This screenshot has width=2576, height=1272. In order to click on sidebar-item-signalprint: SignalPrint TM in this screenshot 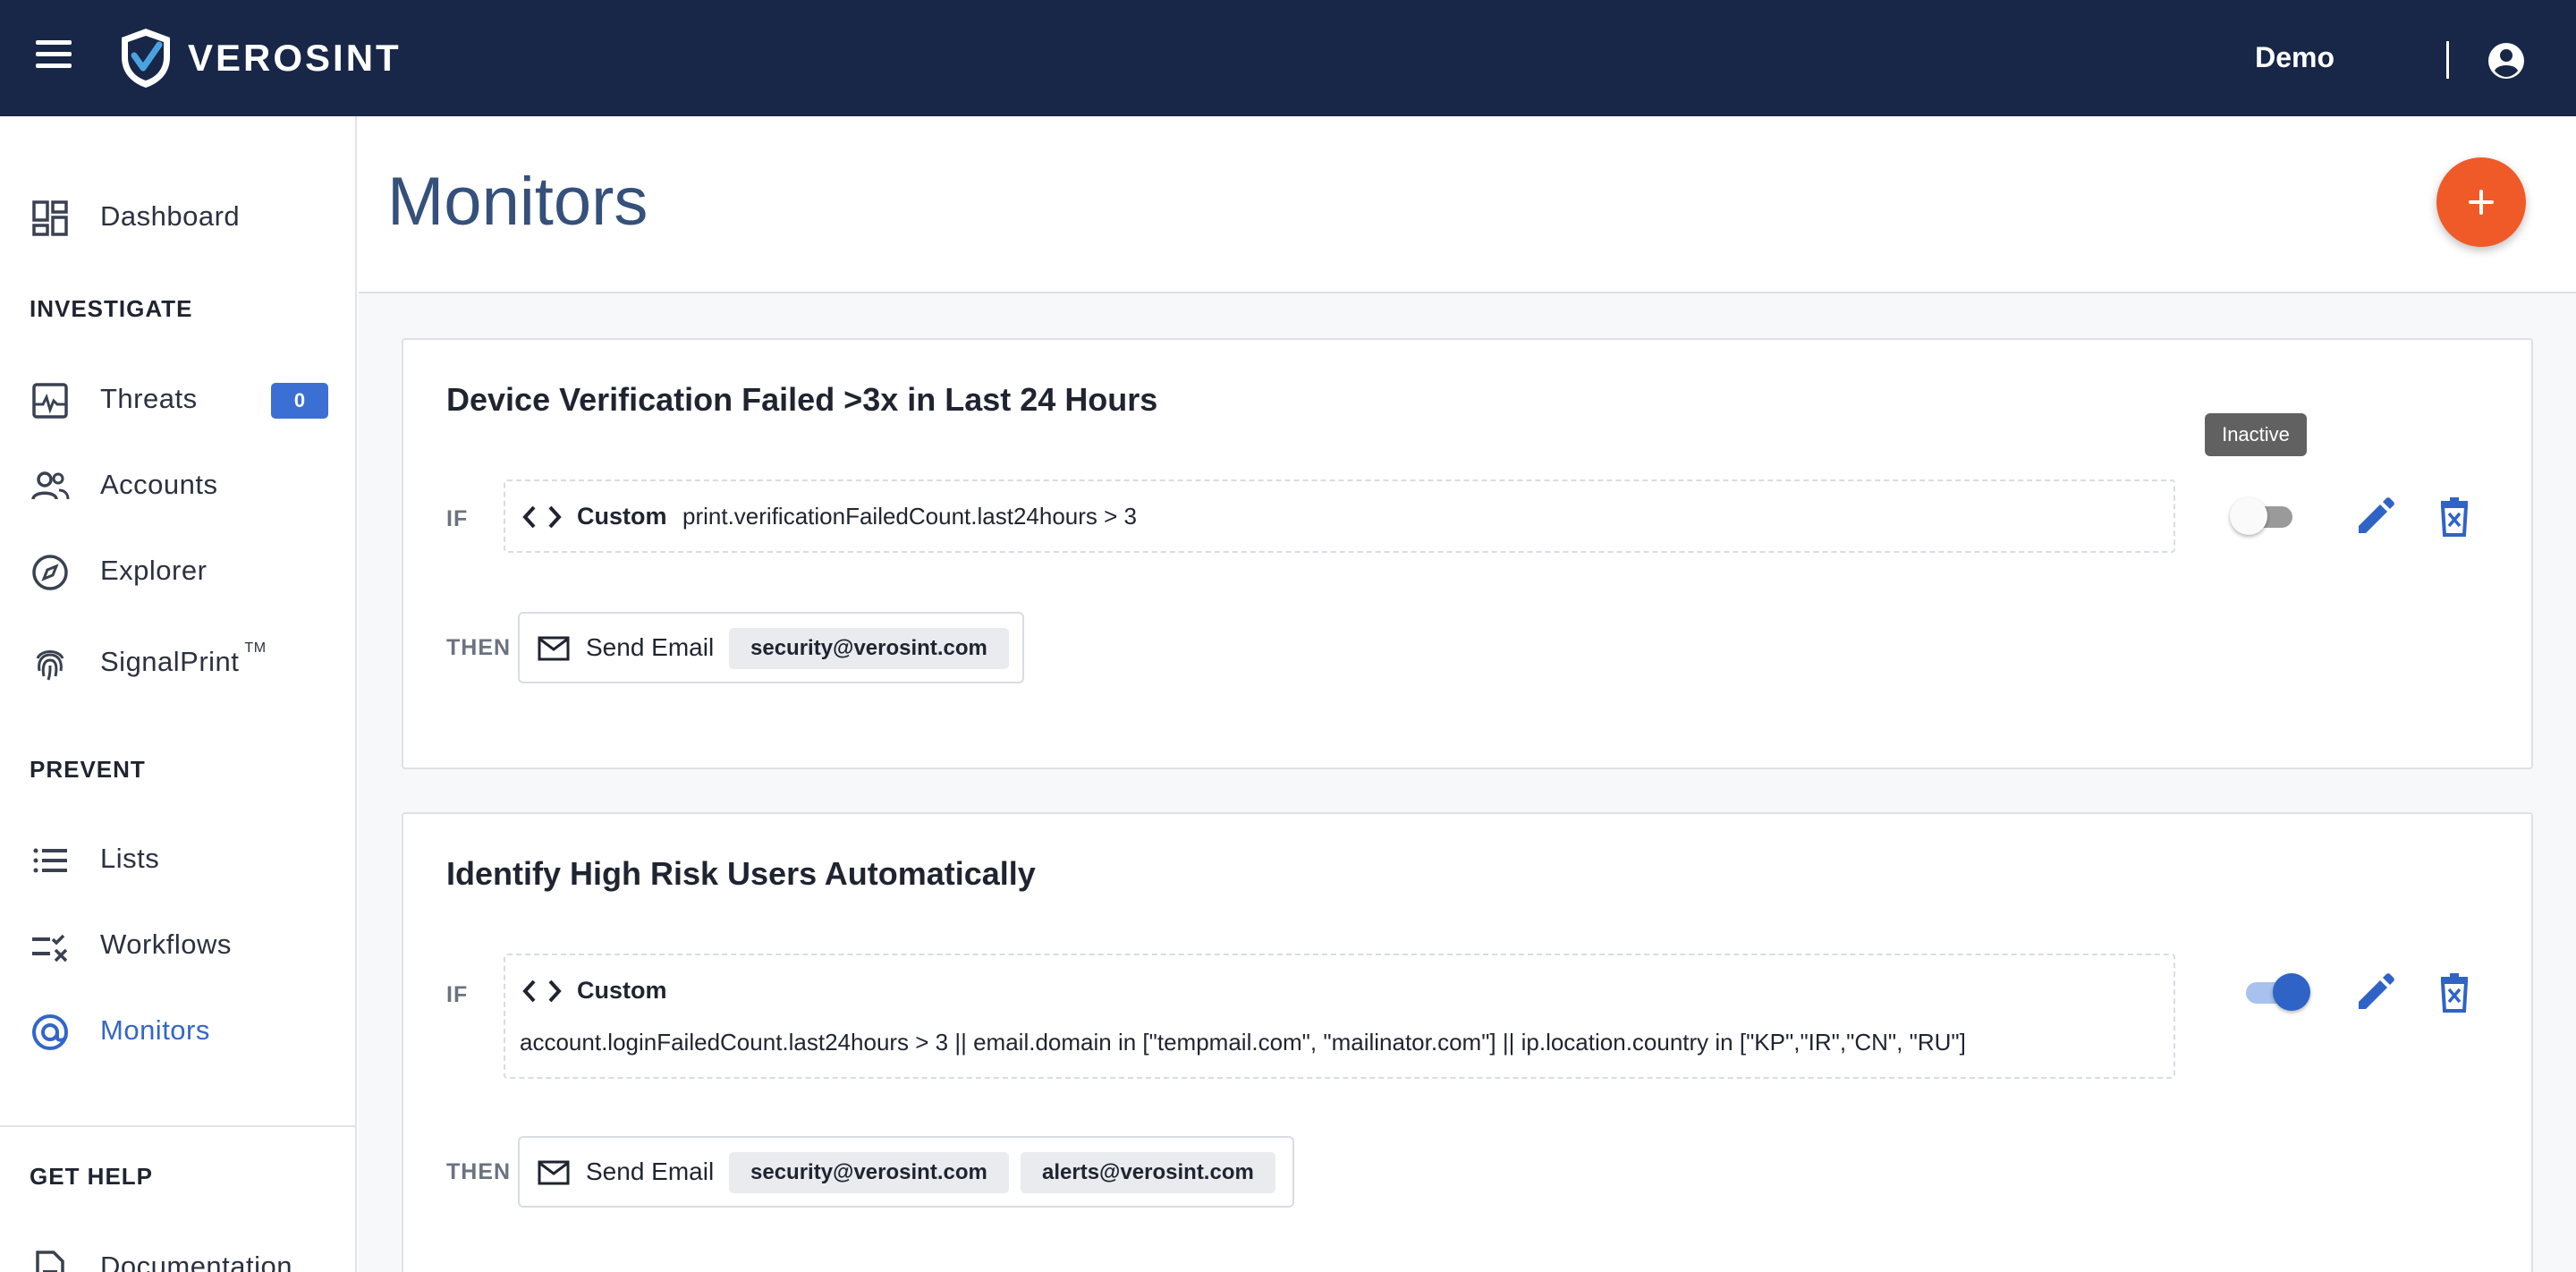, I will do `click(177, 662)`.